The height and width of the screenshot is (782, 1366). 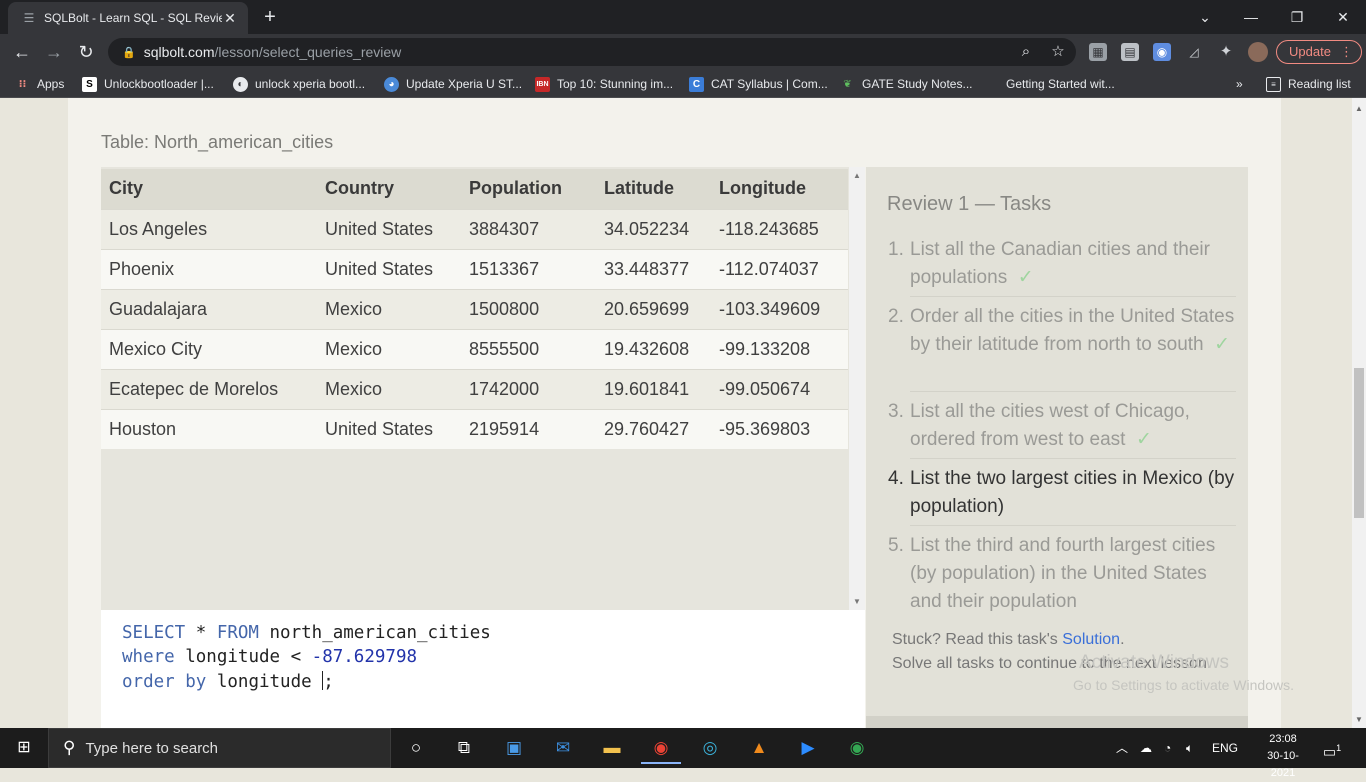 I want to click on sql-text: north_american_cities, so click(x=374, y=633).